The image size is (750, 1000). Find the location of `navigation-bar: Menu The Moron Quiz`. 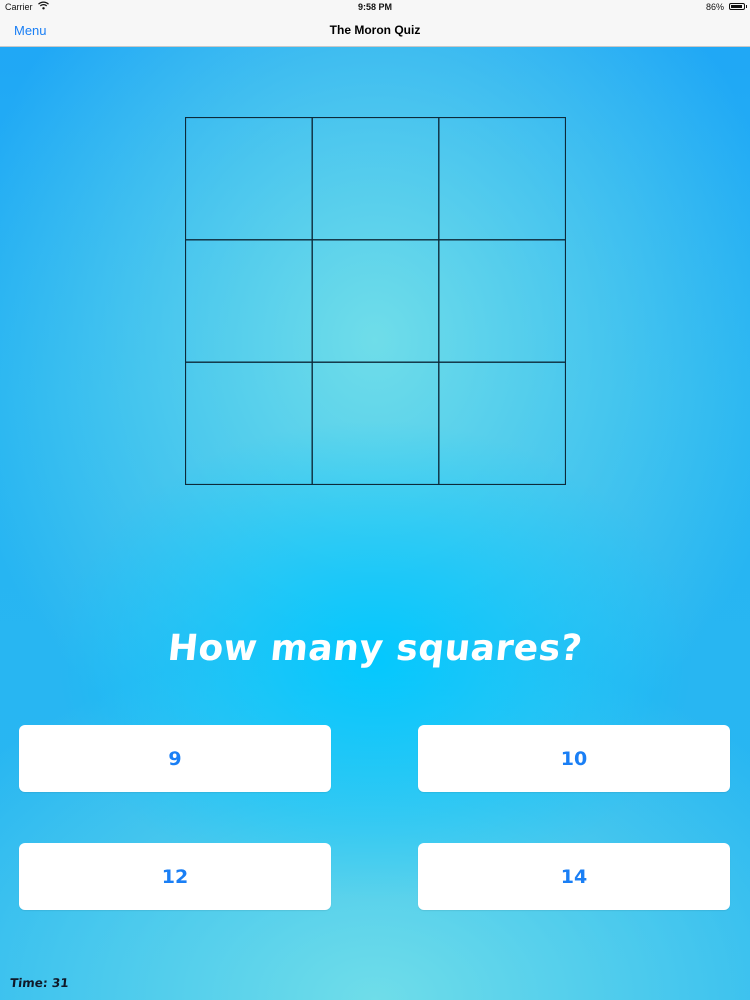

navigation-bar: Menu The Moron Quiz is located at coordinates (375, 30).